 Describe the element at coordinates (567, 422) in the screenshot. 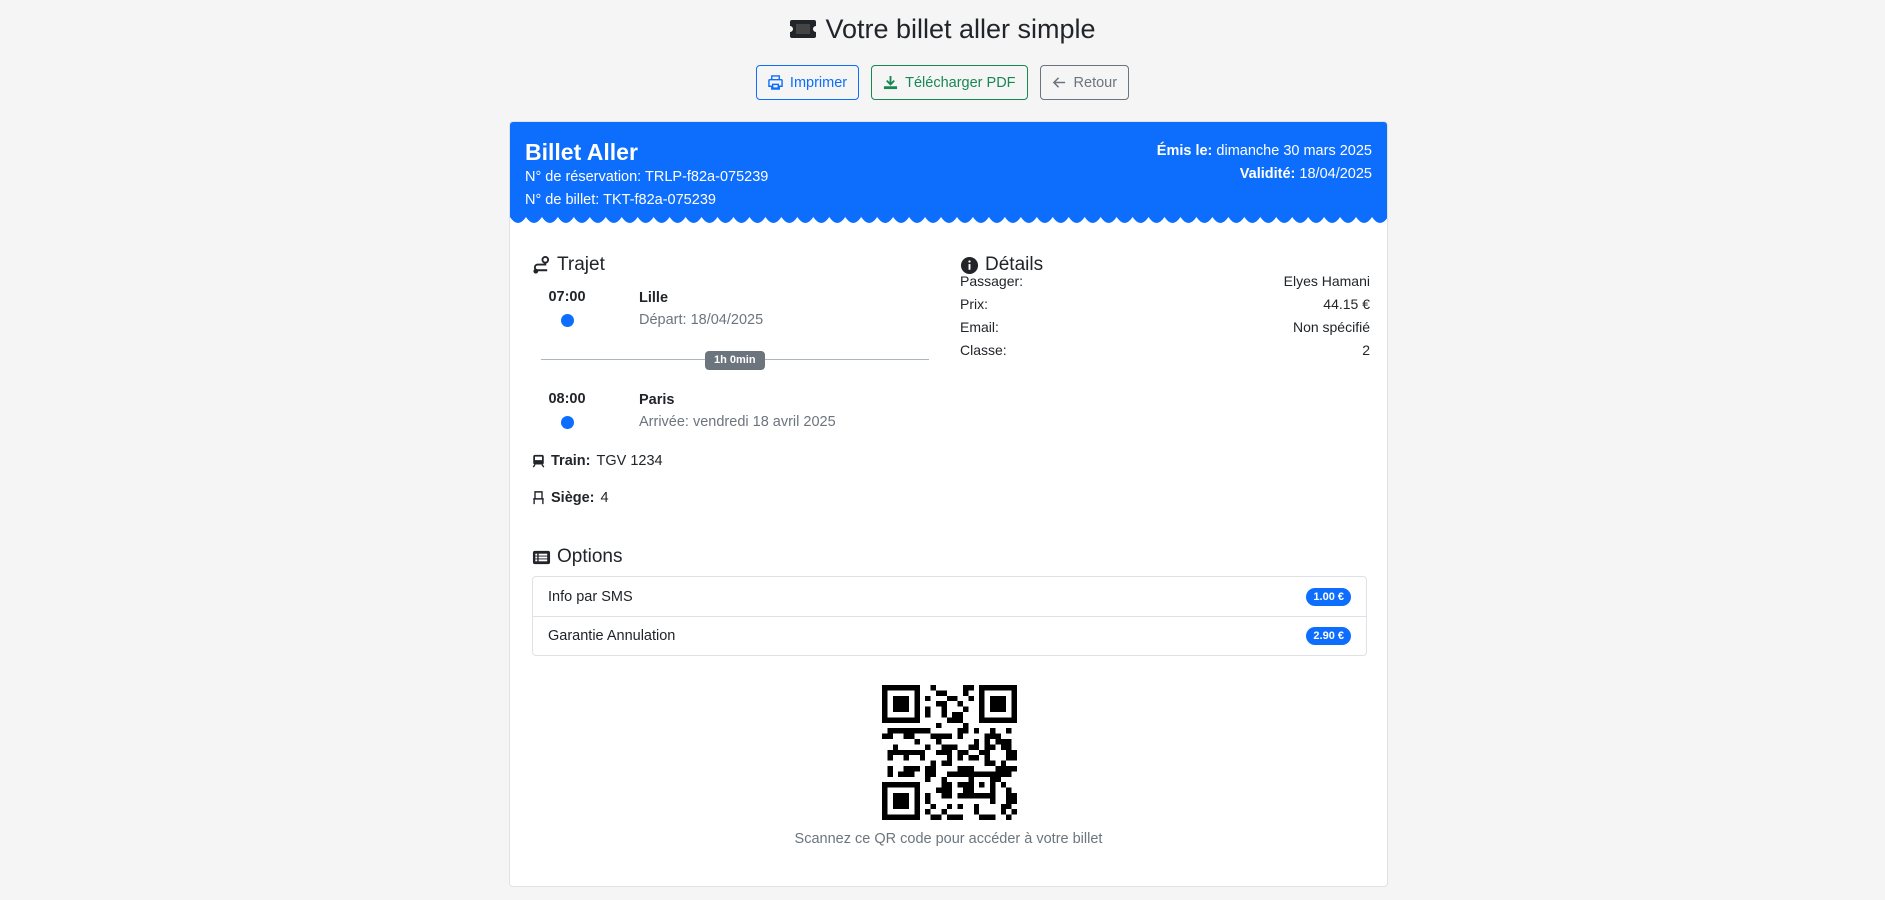

I see `arrival-dot` at that location.